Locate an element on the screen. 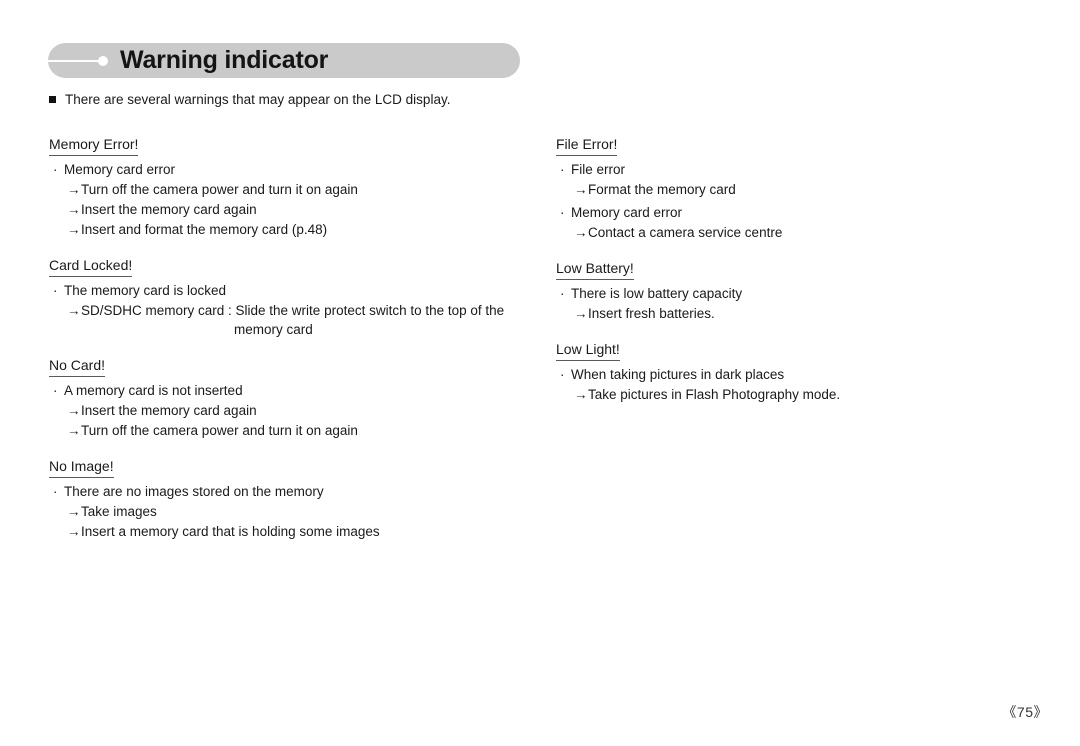 This screenshot has height=746, width=1080. warning-cause-text: File error is located at coordinates (598, 169).